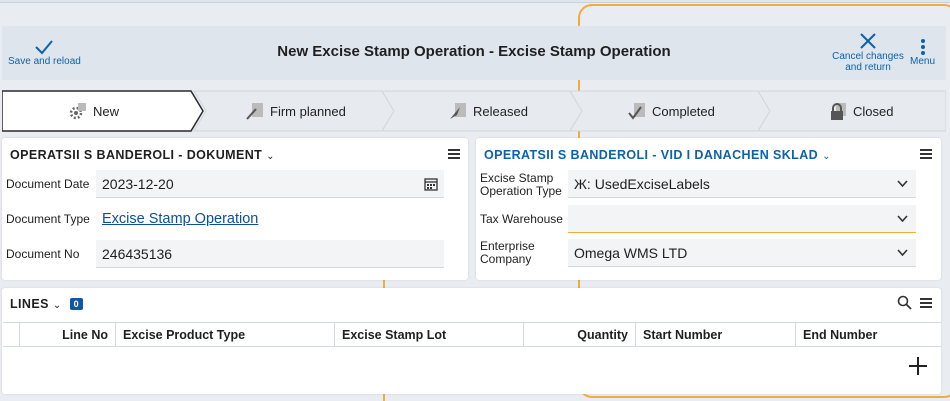  I want to click on status-step-label: Released, so click(500, 111).